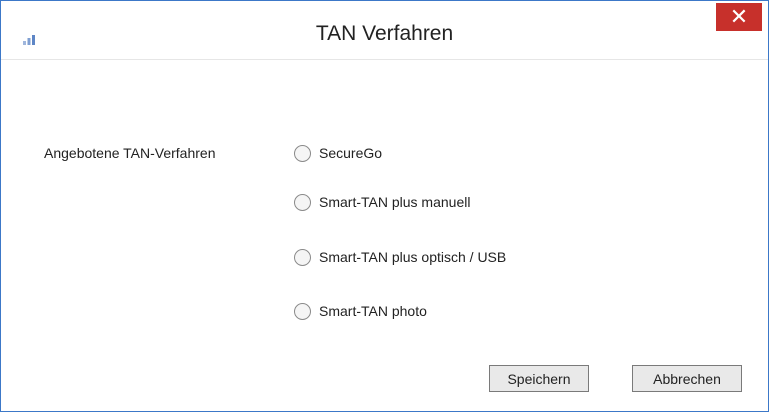  What do you see at coordinates (687, 378) in the screenshot?
I see `cancel-button: Abbrechen` at bounding box center [687, 378].